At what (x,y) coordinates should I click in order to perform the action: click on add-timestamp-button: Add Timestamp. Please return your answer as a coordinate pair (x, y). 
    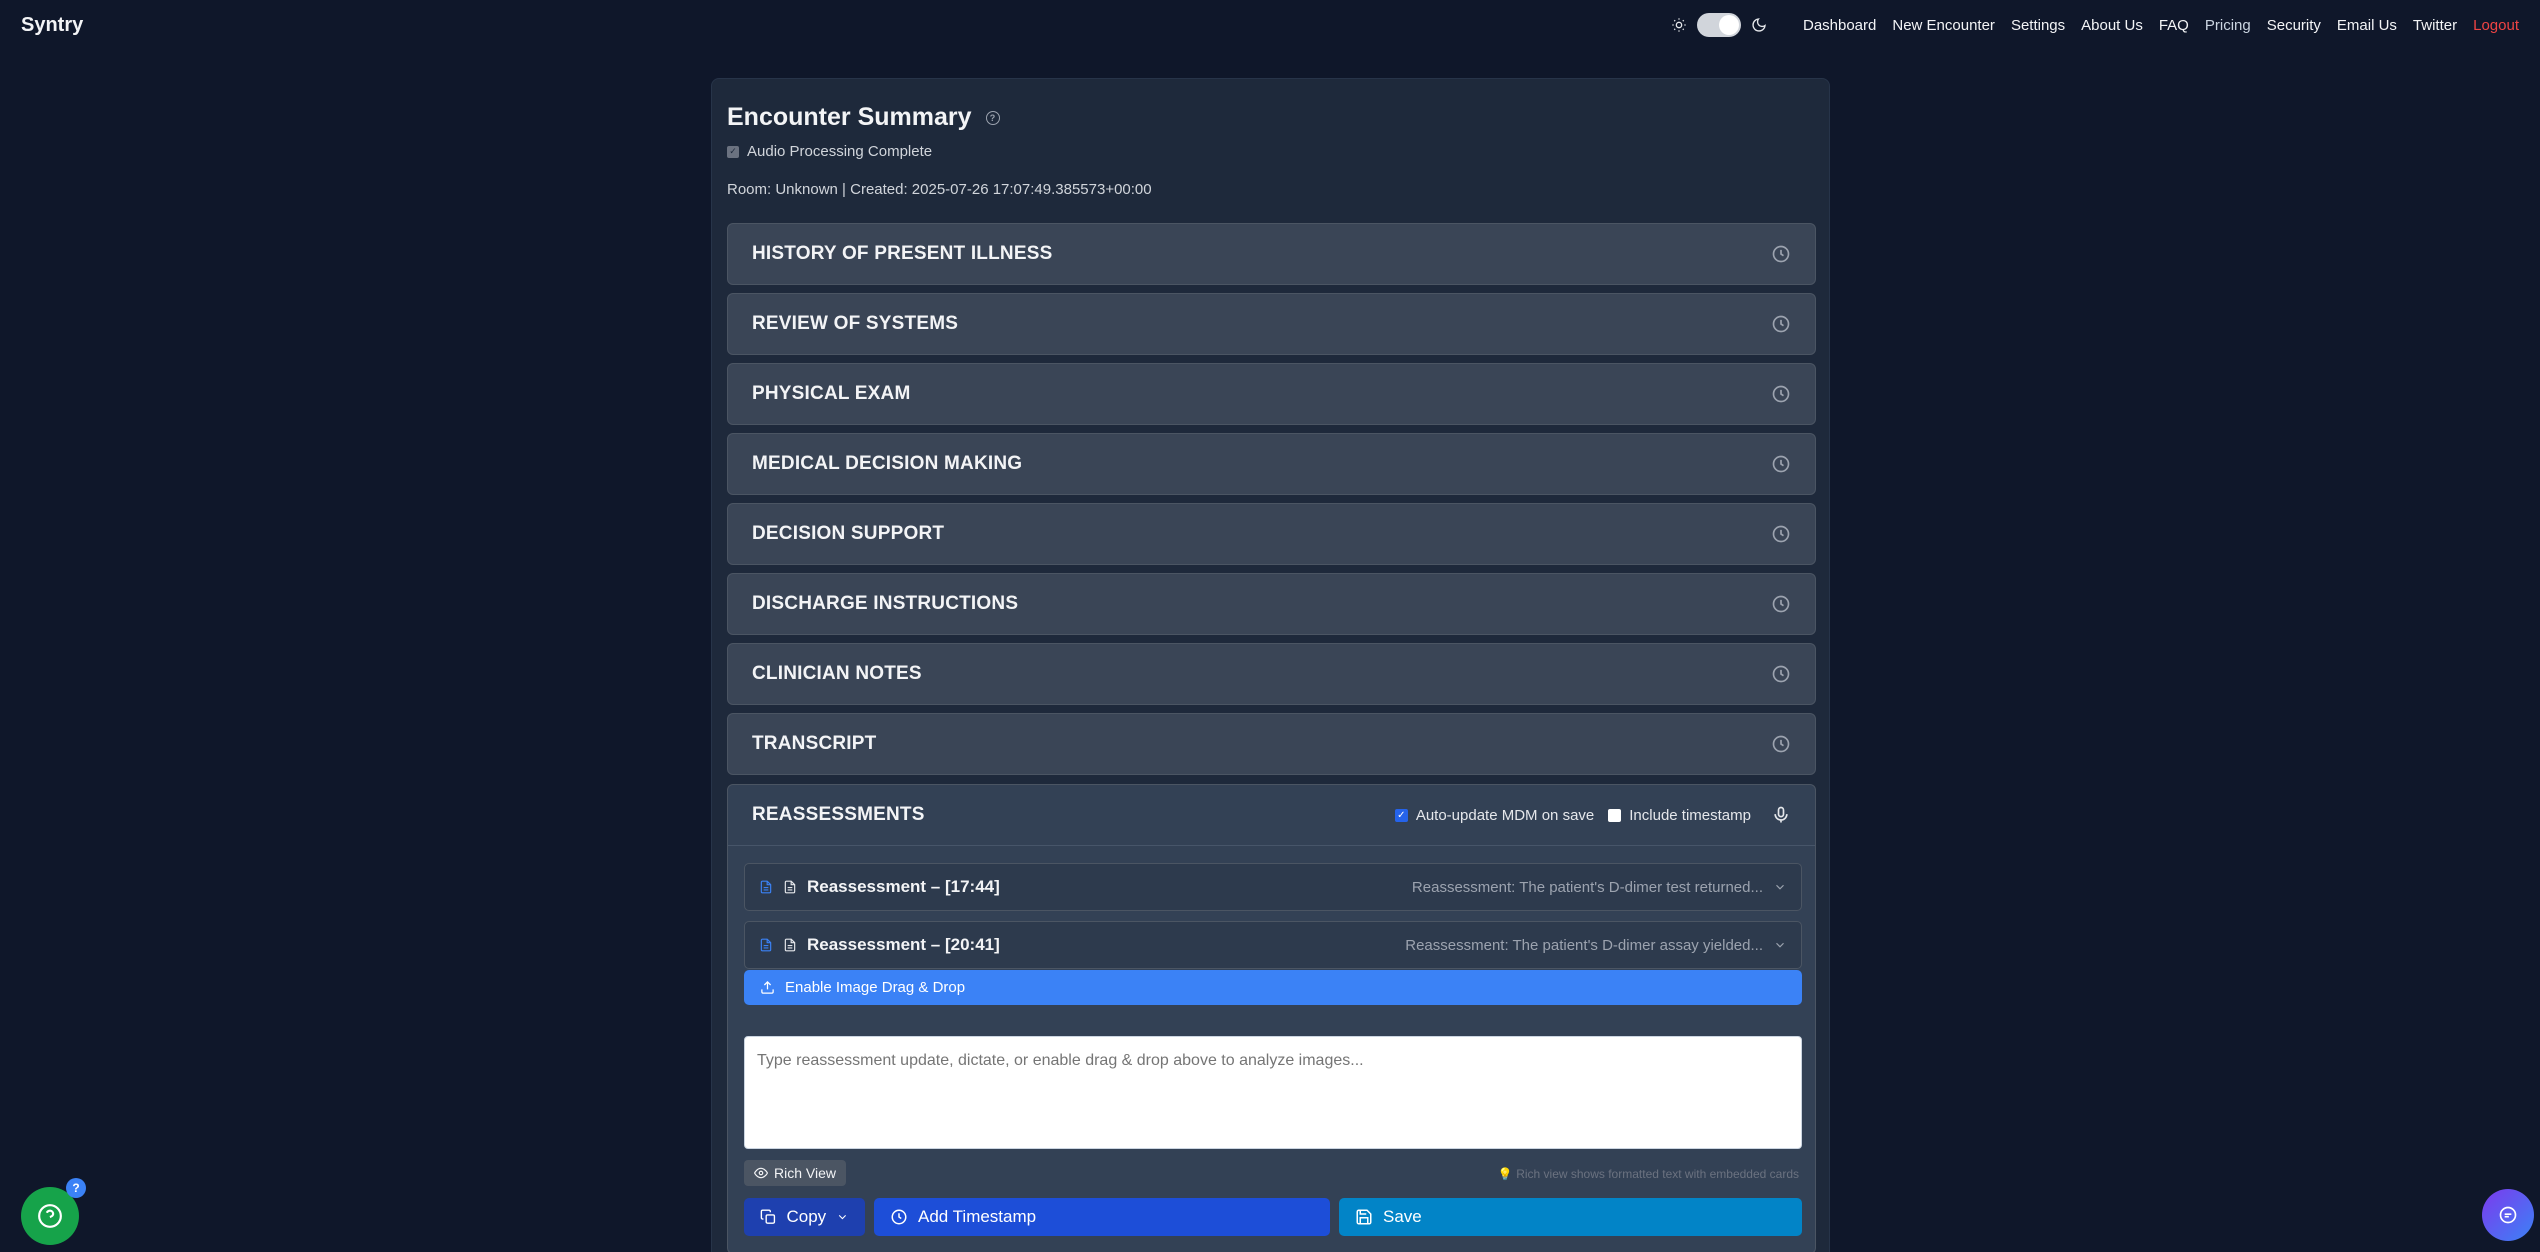
    Looking at the image, I should click on (1102, 1217).